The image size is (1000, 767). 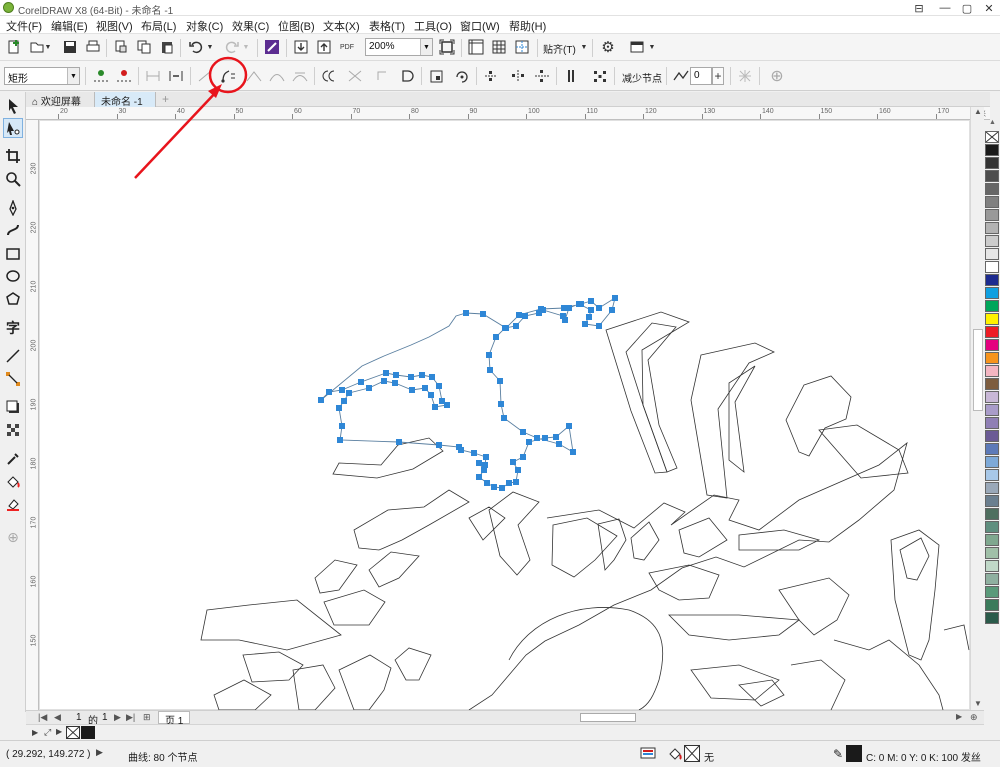 What do you see at coordinates (101, 76) in the screenshot?
I see `add-node-icon` at bounding box center [101, 76].